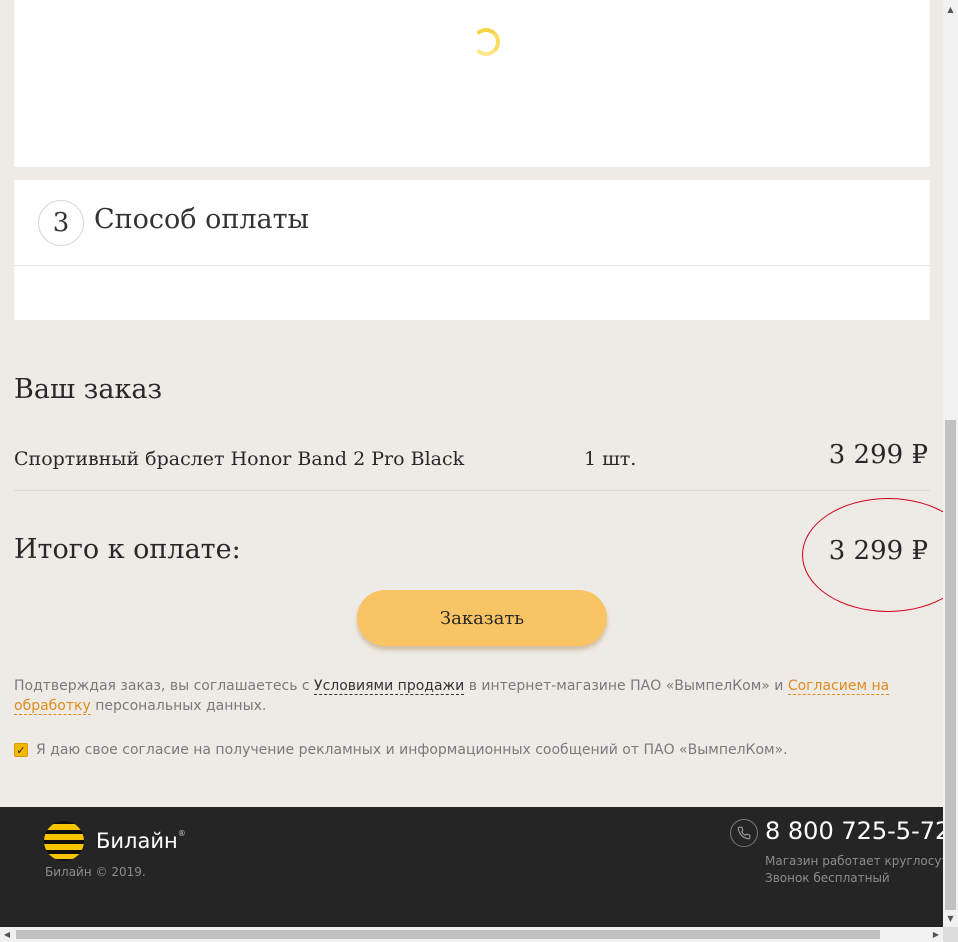  Describe the element at coordinates (950, 665) in the screenshot. I see `vertical-scroll-thumb` at that location.